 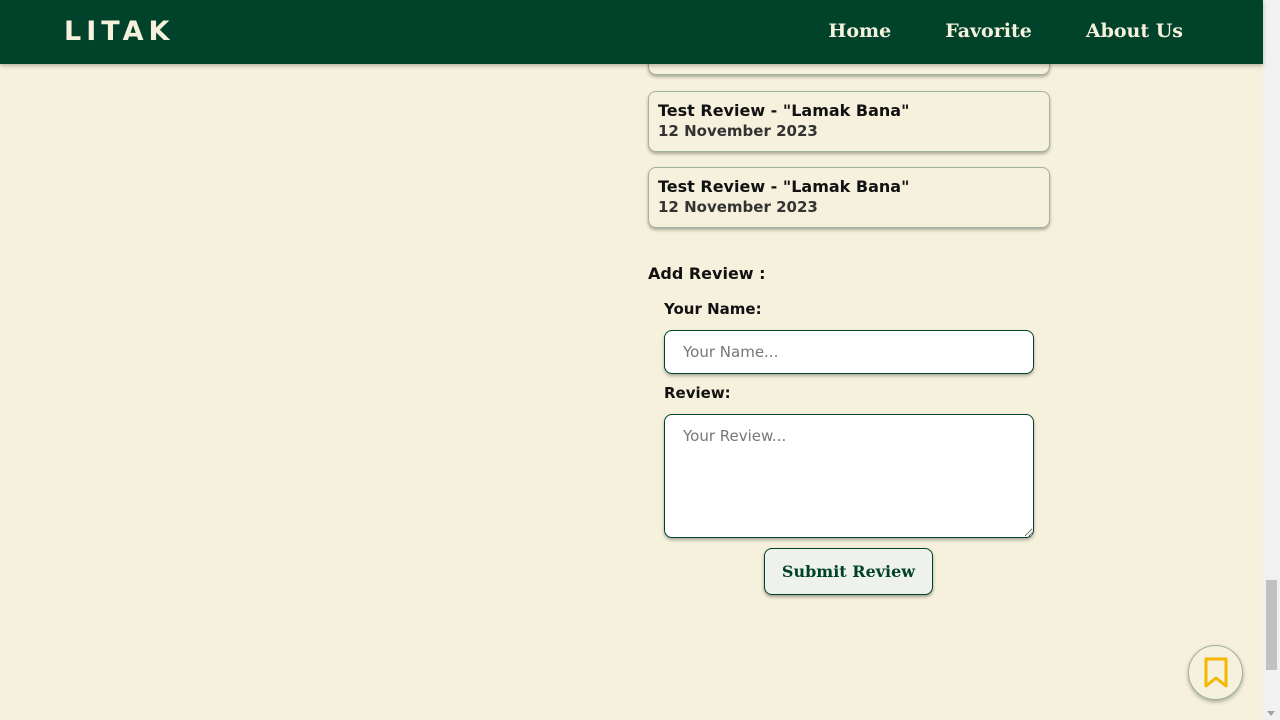 I want to click on favorite-fab-button, so click(x=1215, y=672).